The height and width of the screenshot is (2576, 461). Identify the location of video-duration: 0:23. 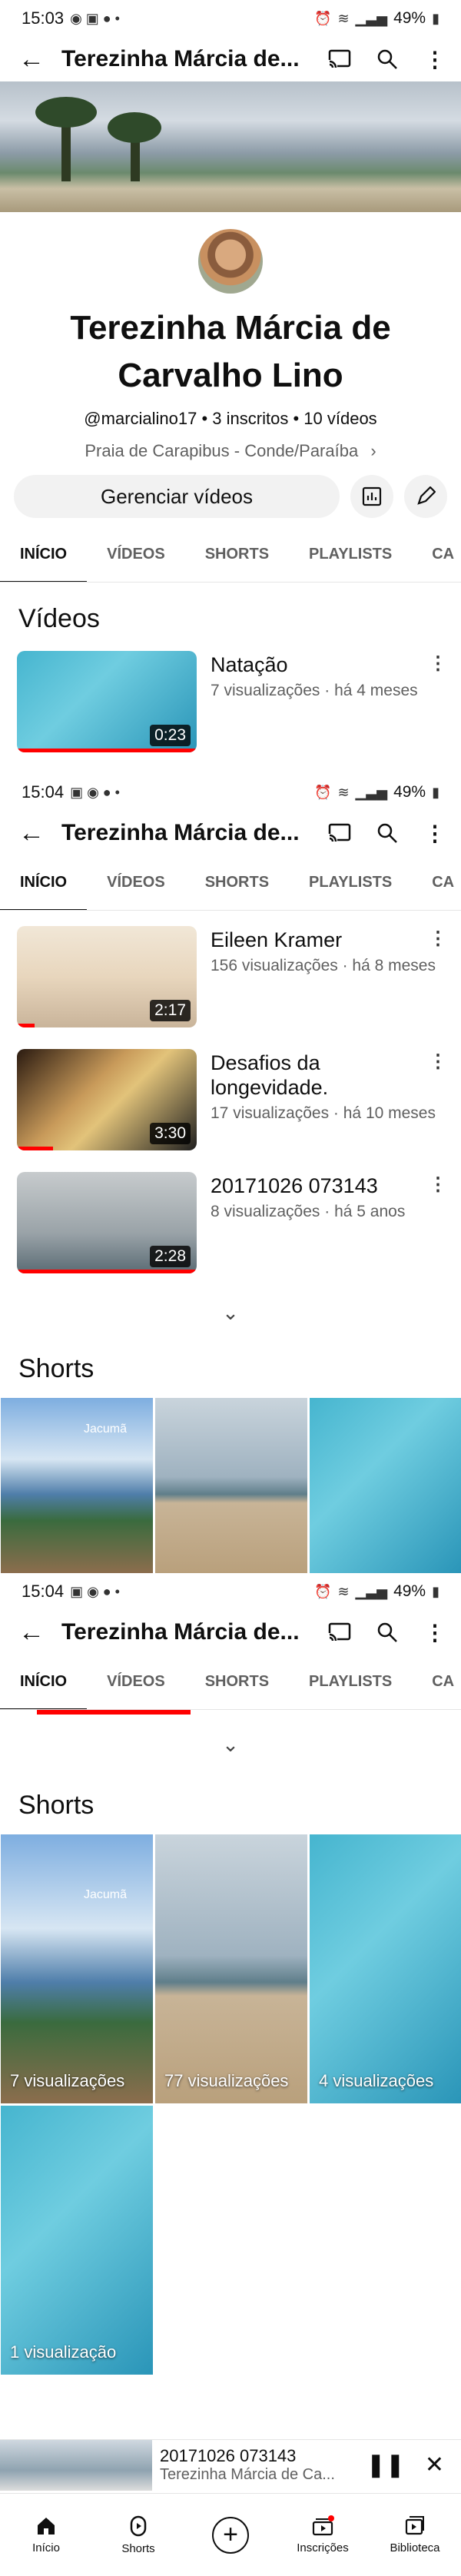
(170, 735).